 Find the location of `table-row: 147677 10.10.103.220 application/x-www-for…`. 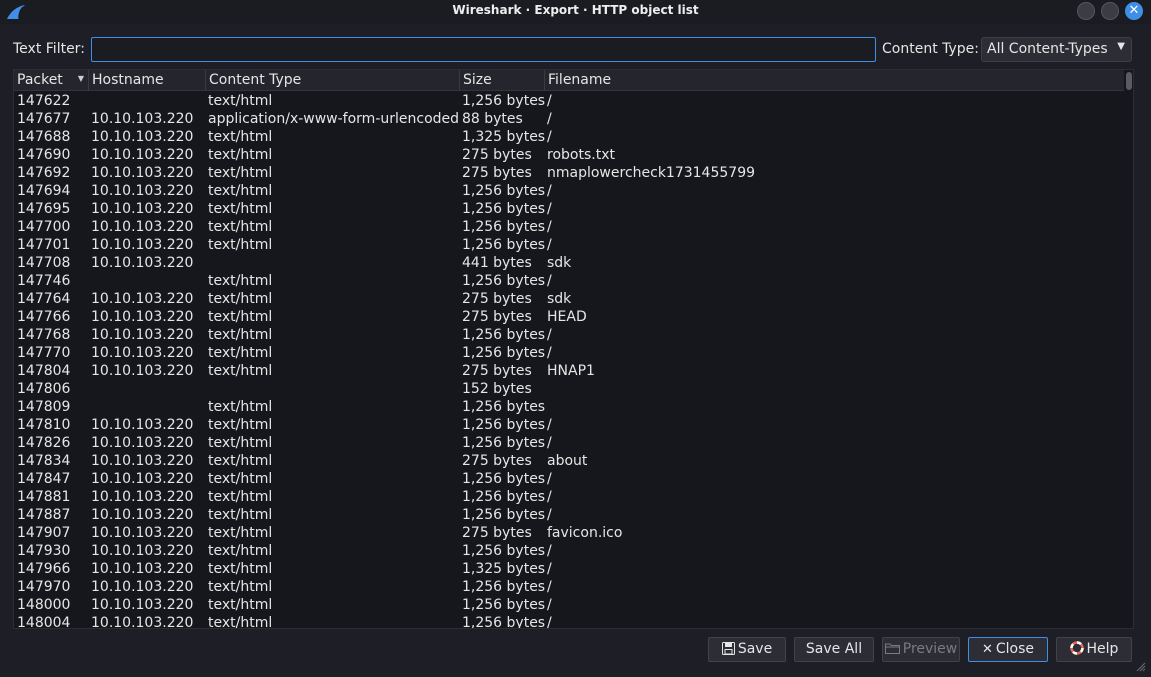

table-row: 147677 10.10.103.220 application/x-www-for… is located at coordinates (569, 119).